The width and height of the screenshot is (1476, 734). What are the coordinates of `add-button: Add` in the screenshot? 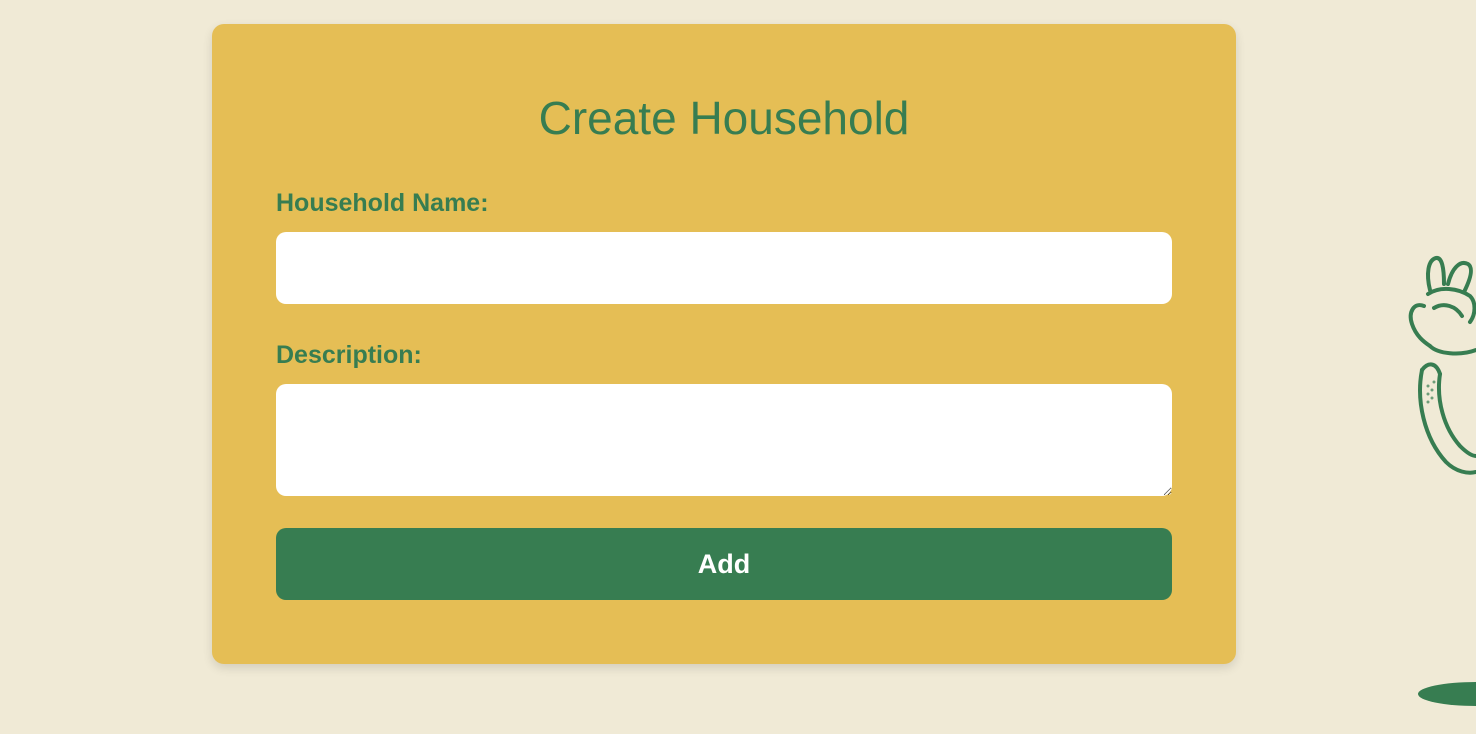 It's located at (724, 564).